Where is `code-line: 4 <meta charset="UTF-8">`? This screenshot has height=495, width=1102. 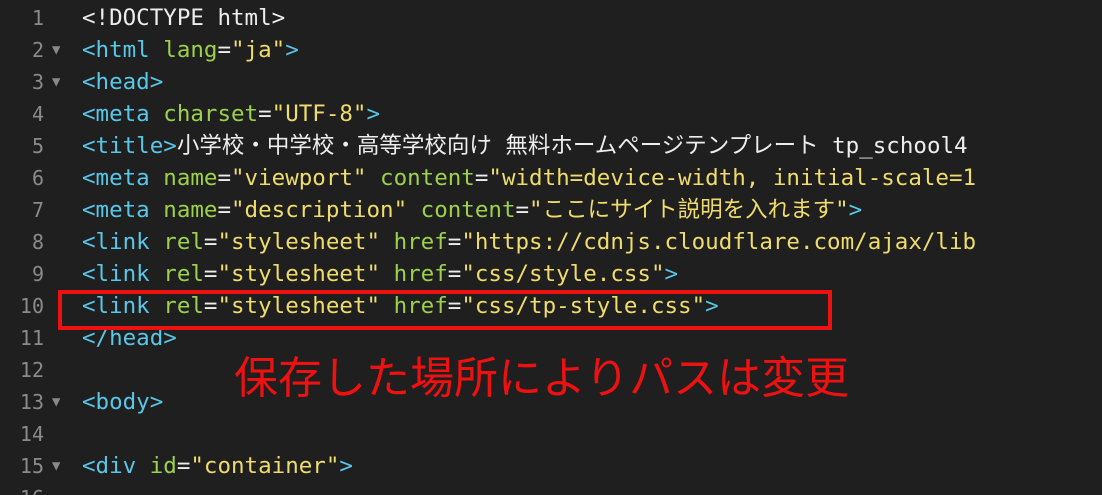 code-line: 4 <meta charset="UTF-8"> is located at coordinates (551, 114).